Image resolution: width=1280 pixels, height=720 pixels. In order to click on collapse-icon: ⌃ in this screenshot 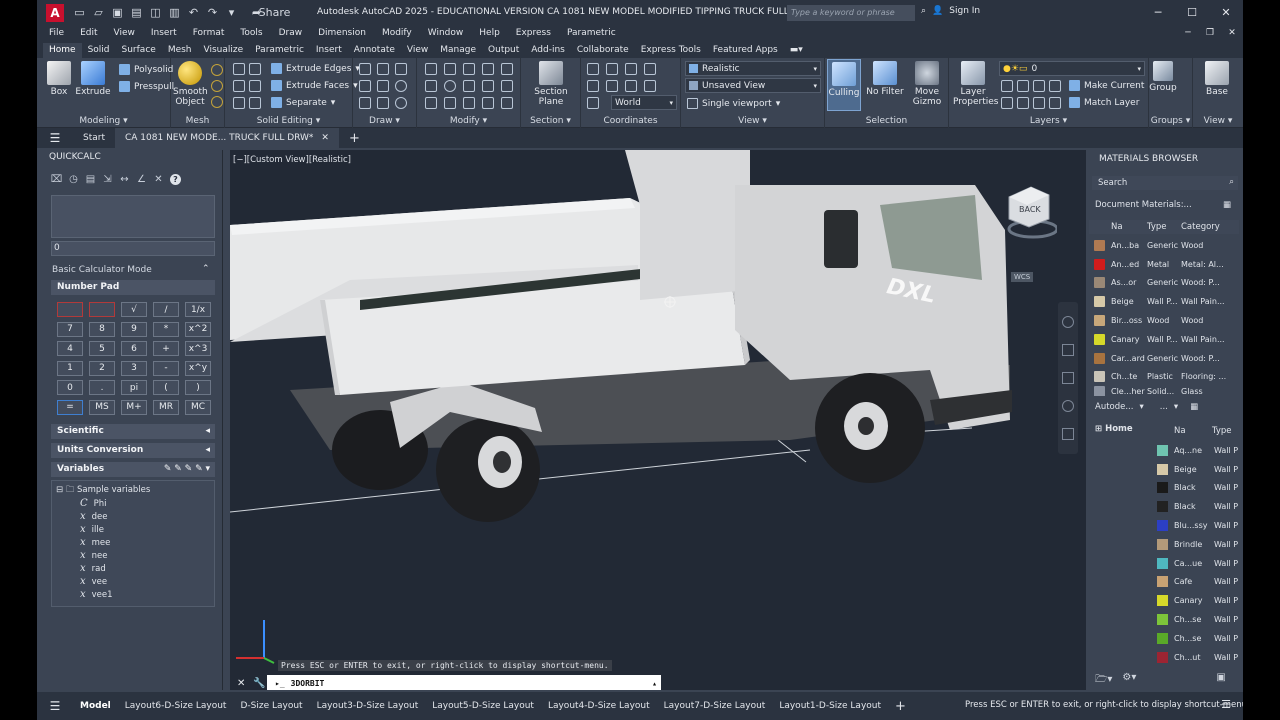, I will do `click(206, 269)`.